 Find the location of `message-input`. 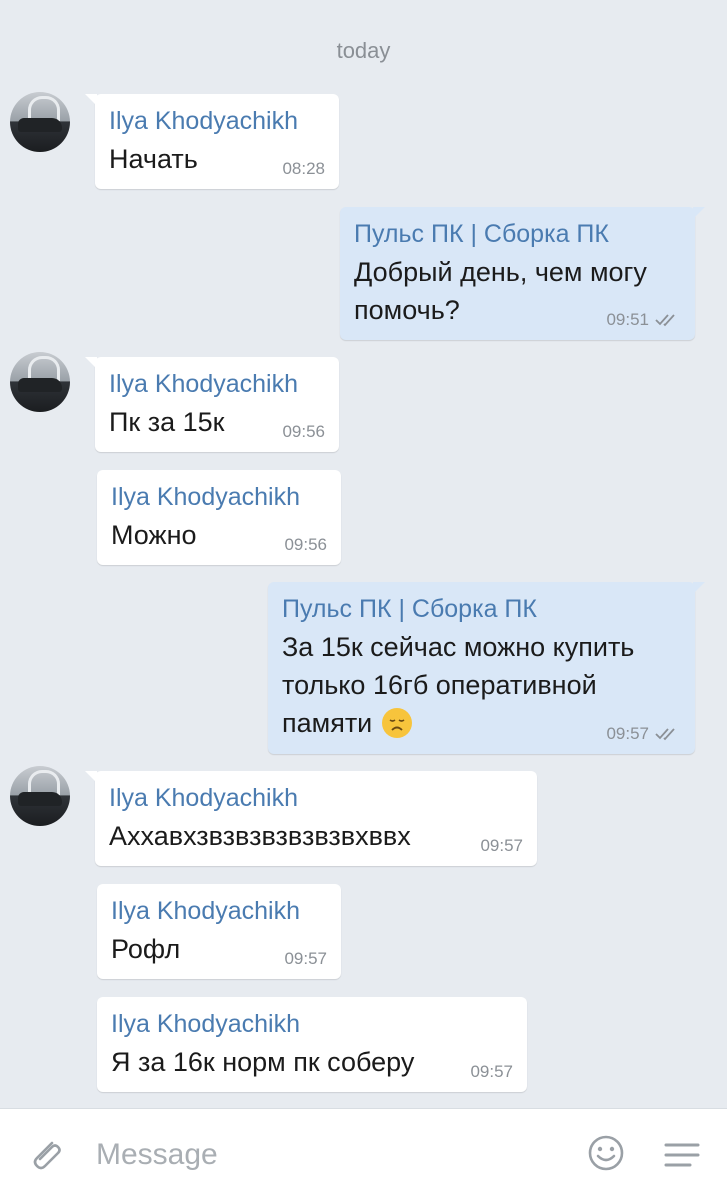

message-input is located at coordinates (321, 1155).